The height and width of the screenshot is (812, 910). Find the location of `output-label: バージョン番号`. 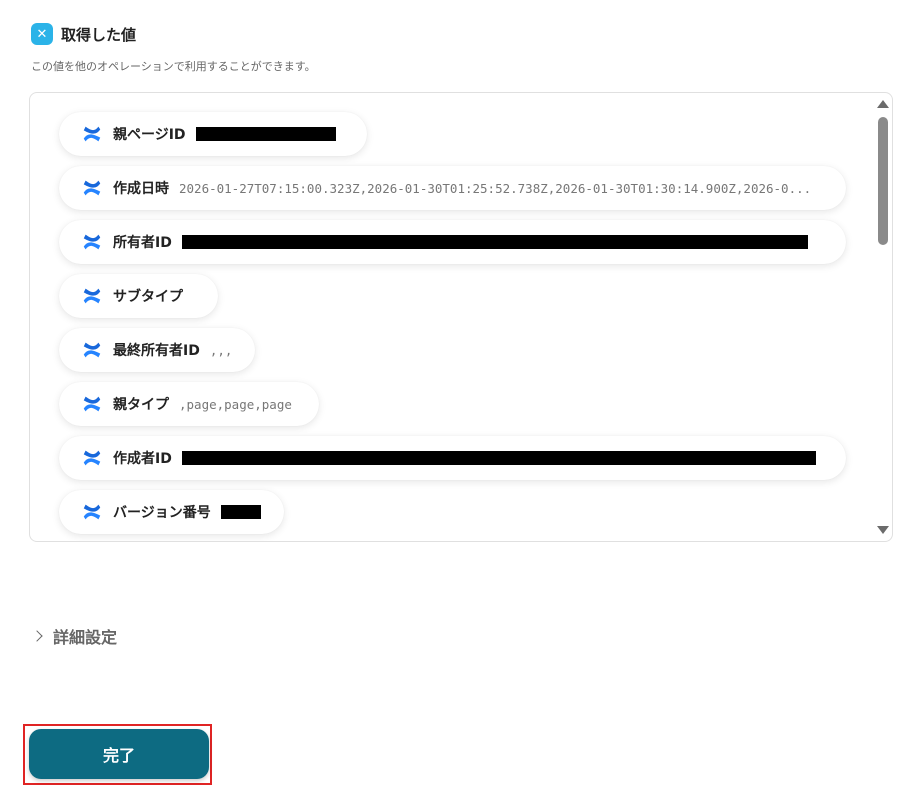

output-label: バージョン番号 is located at coordinates (162, 513).